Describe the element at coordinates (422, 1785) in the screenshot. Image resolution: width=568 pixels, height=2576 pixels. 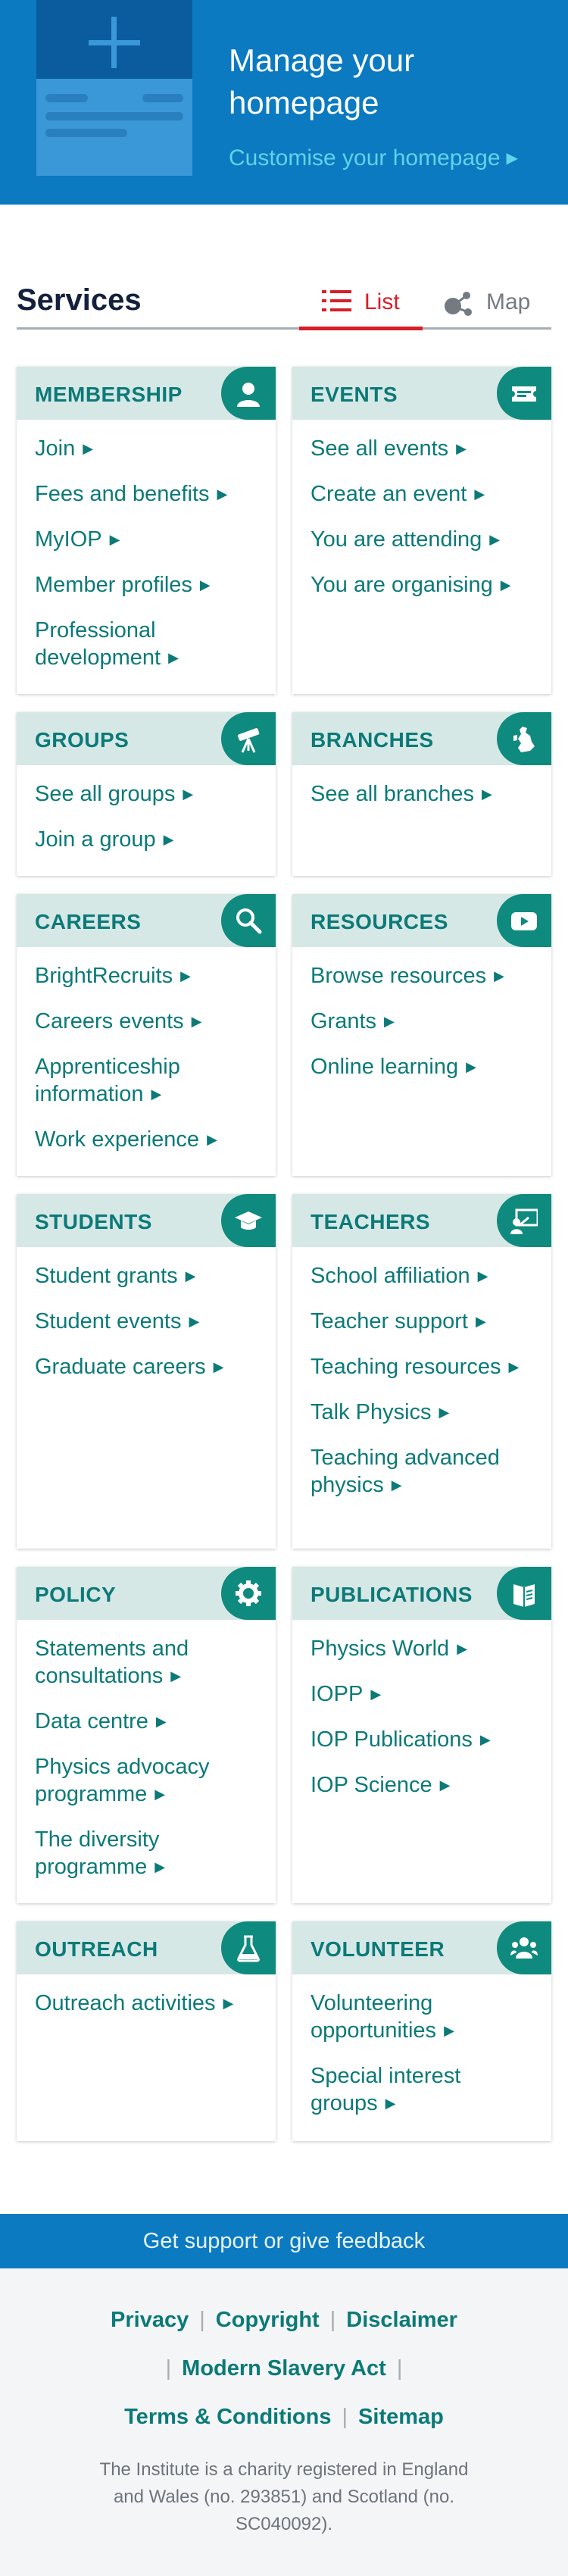
I see `card-link: IOP Science ▶` at that location.